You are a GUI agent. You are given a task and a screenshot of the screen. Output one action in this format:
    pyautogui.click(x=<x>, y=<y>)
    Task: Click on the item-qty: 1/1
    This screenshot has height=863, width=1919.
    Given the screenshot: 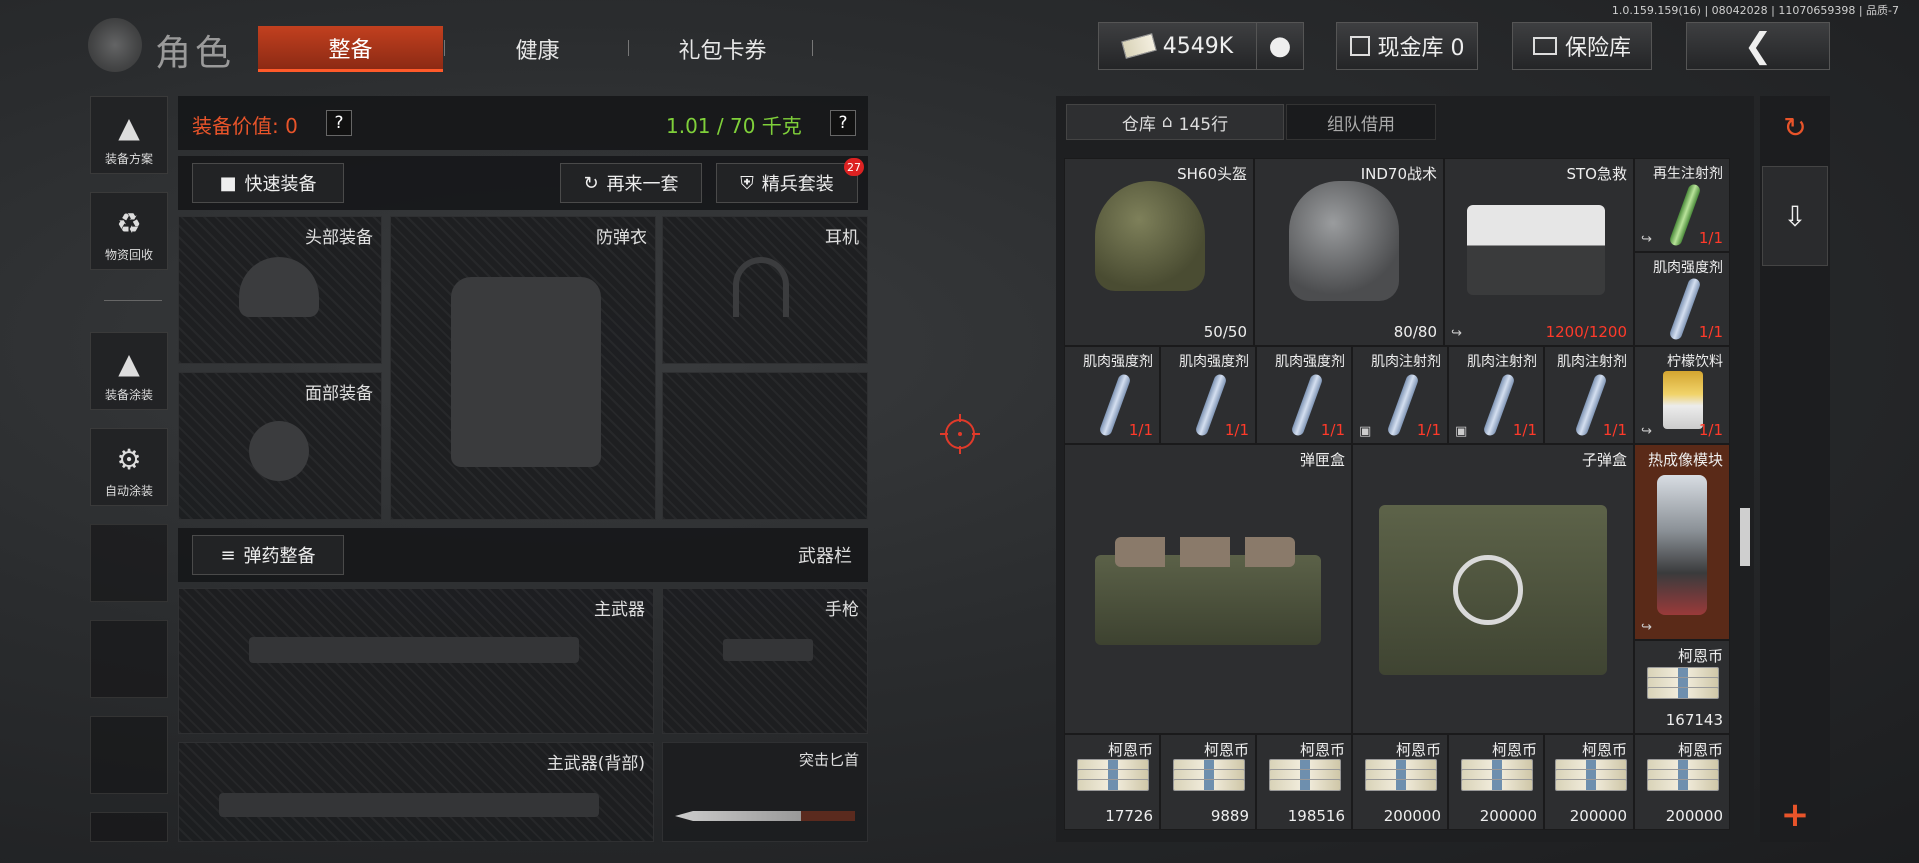 What is the action you would take?
    pyautogui.click(x=1524, y=430)
    